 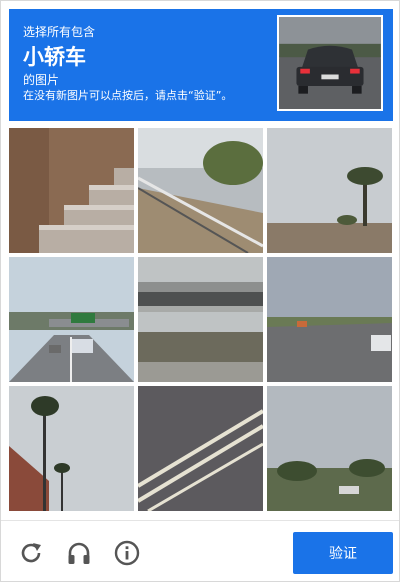 I want to click on instruction-prefix: 选择所有包含, so click(x=59, y=32).